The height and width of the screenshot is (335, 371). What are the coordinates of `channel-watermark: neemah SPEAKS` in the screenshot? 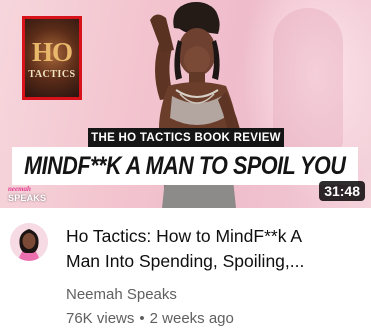 It's located at (31, 195).